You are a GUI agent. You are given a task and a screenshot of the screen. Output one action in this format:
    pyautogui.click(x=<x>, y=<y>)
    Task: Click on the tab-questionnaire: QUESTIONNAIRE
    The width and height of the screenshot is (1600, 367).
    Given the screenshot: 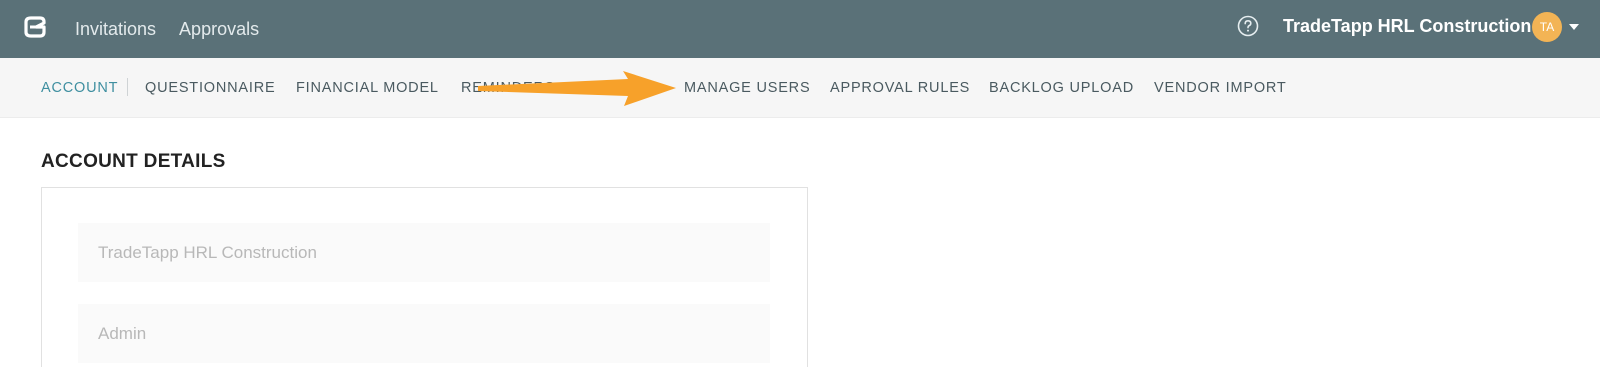 What is the action you would take?
    pyautogui.click(x=210, y=88)
    